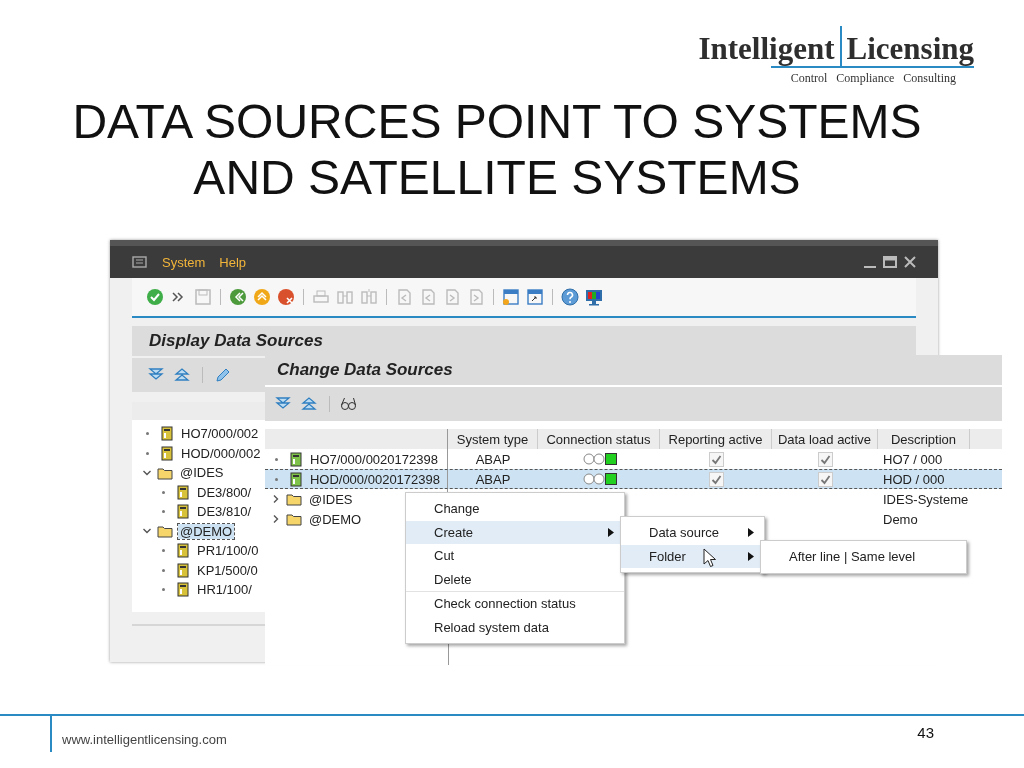 The height and width of the screenshot is (768, 1024). What do you see at coordinates (374, 459) in the screenshot?
I see `tree-item: HO7/000/0020172398` at bounding box center [374, 459].